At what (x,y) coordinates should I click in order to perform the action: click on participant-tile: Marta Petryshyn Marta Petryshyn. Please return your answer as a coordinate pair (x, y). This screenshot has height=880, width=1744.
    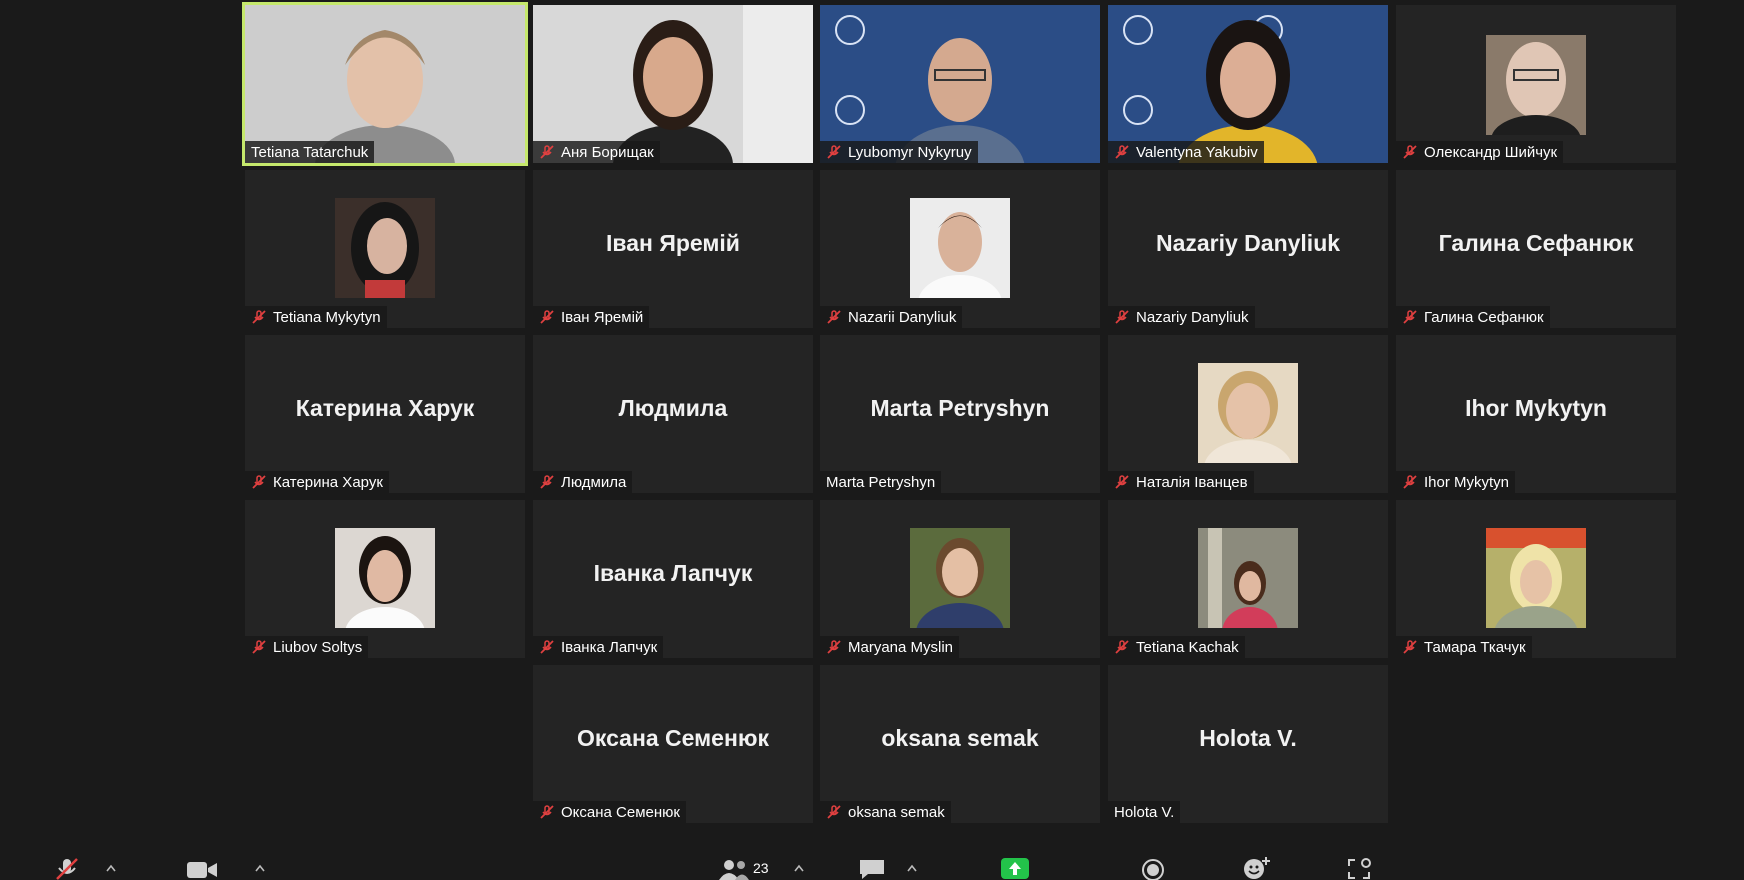
    Looking at the image, I should click on (960, 414).